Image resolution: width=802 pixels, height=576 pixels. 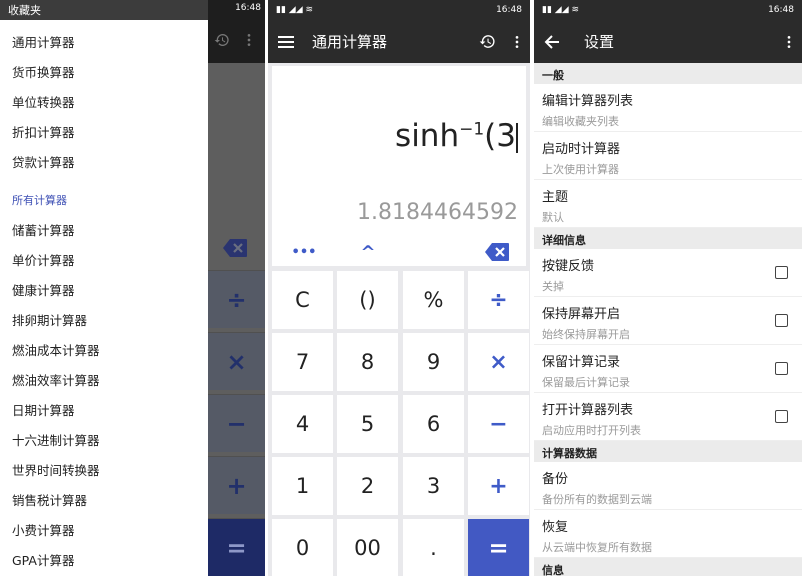 I want to click on calc-display: sinh−1(3 1.8184464592 ••• ^, so click(x=399, y=166).